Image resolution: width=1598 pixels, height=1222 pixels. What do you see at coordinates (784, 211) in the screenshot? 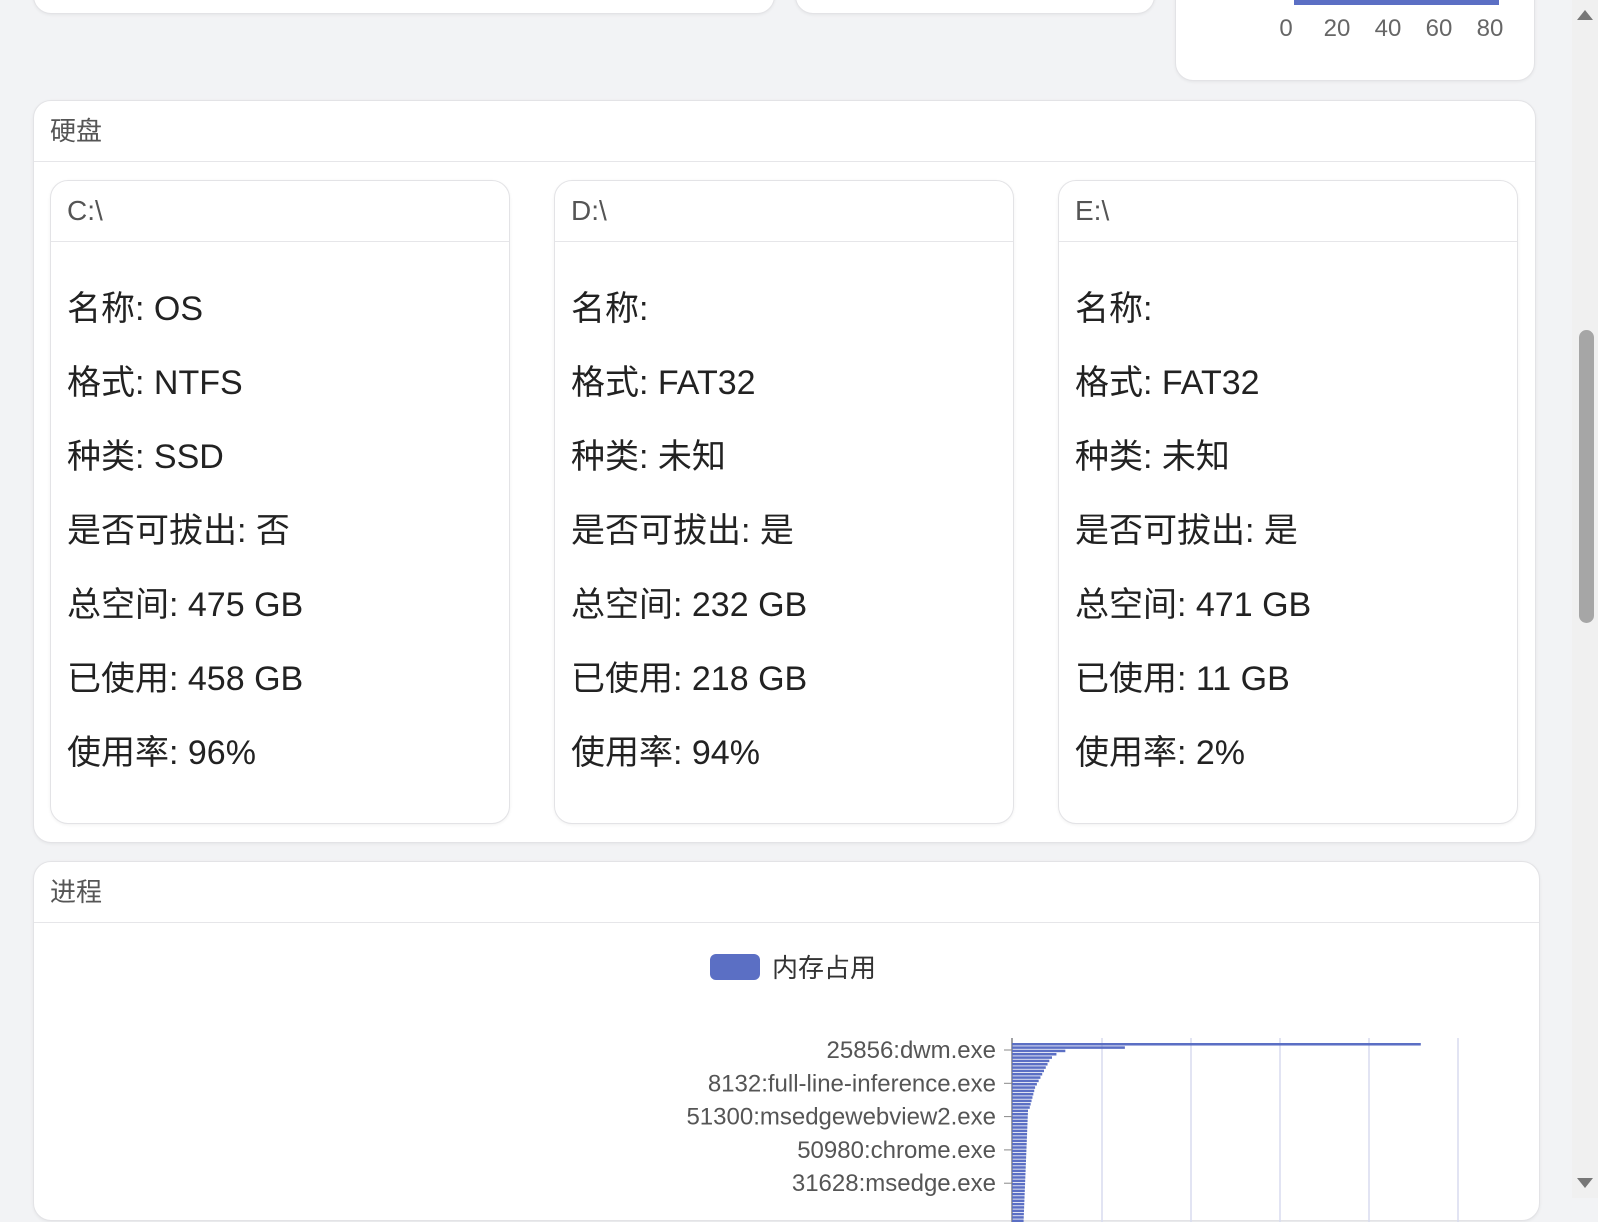
I see `disk-drive-label: D:\` at bounding box center [784, 211].